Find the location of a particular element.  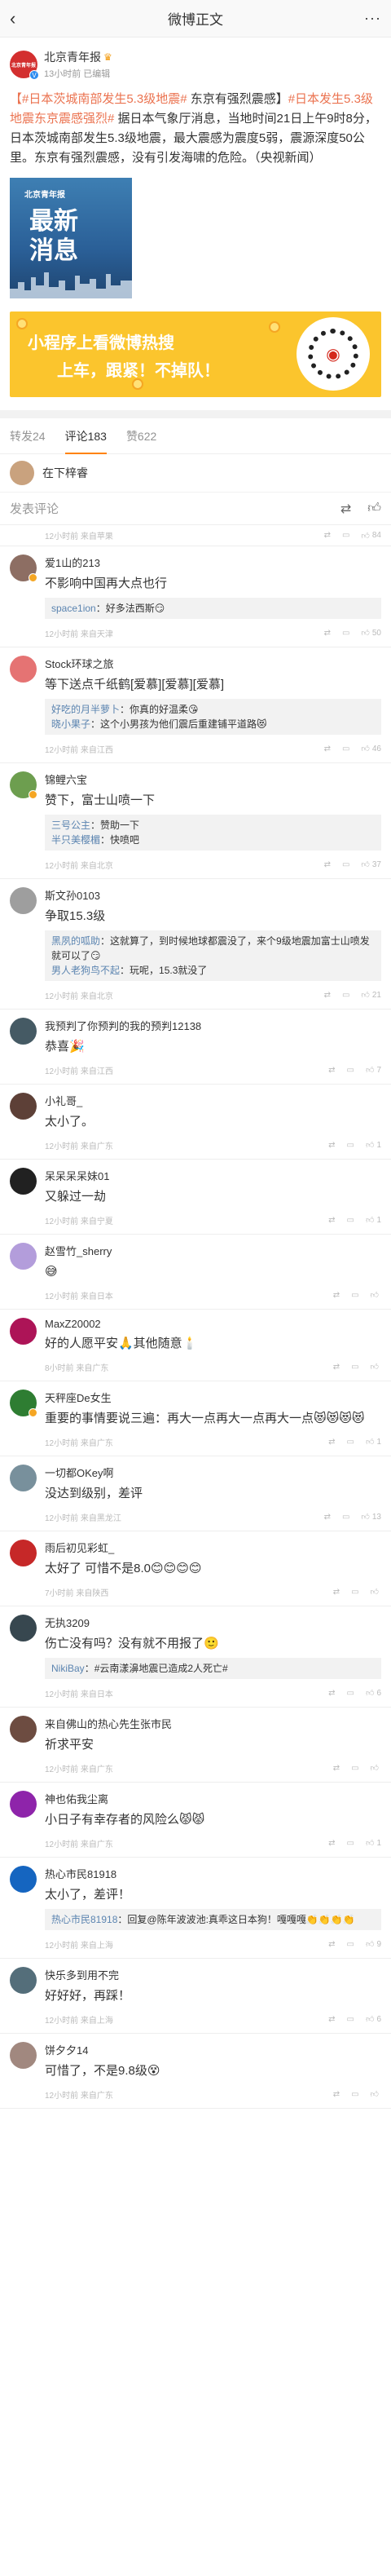

comment-username: MaxZ20002 is located at coordinates (73, 1324).